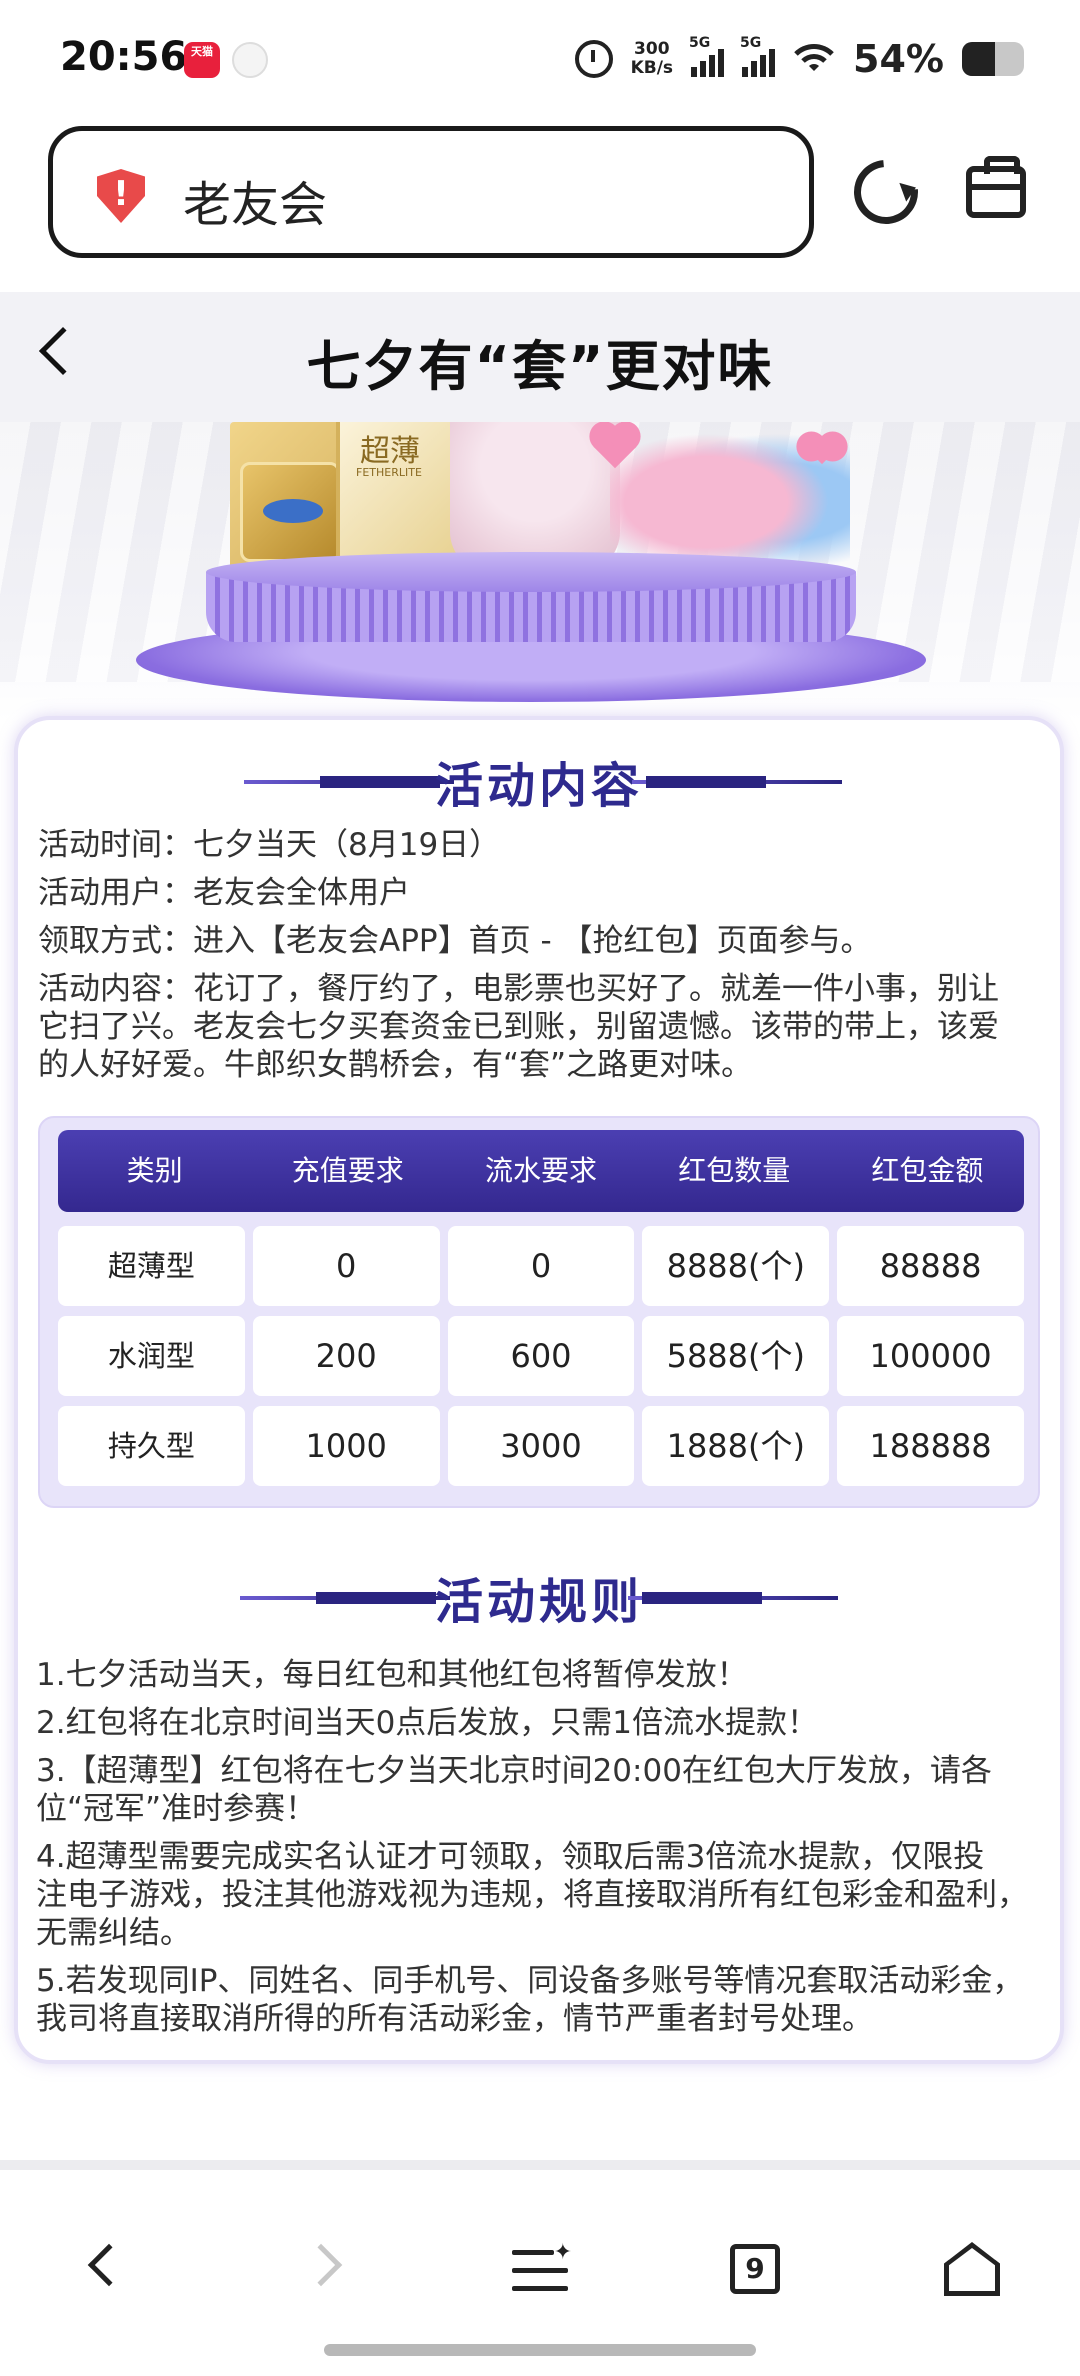 The height and width of the screenshot is (2376, 1080). What do you see at coordinates (707, 56) in the screenshot?
I see `signal-sim1-icon: 5G` at bounding box center [707, 56].